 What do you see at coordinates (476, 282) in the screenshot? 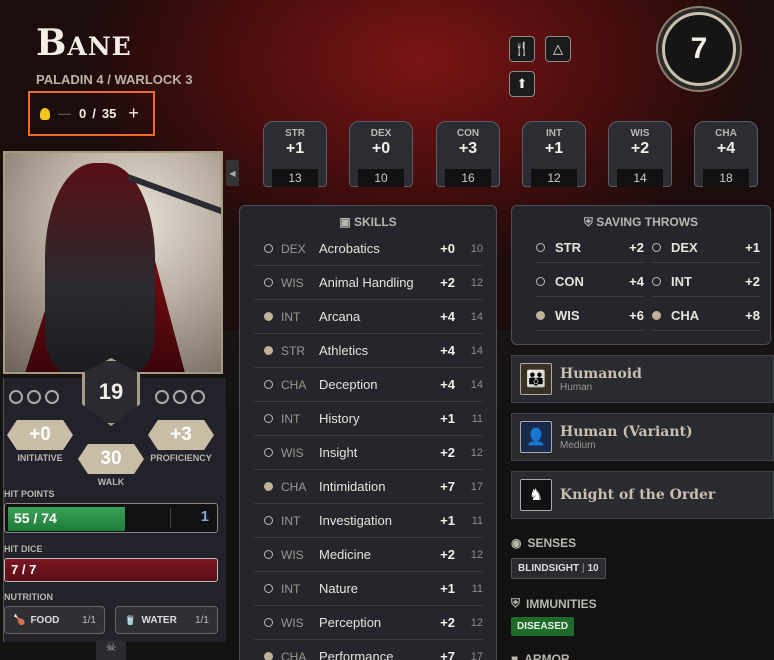
I see `skill-passive: 12` at bounding box center [476, 282].